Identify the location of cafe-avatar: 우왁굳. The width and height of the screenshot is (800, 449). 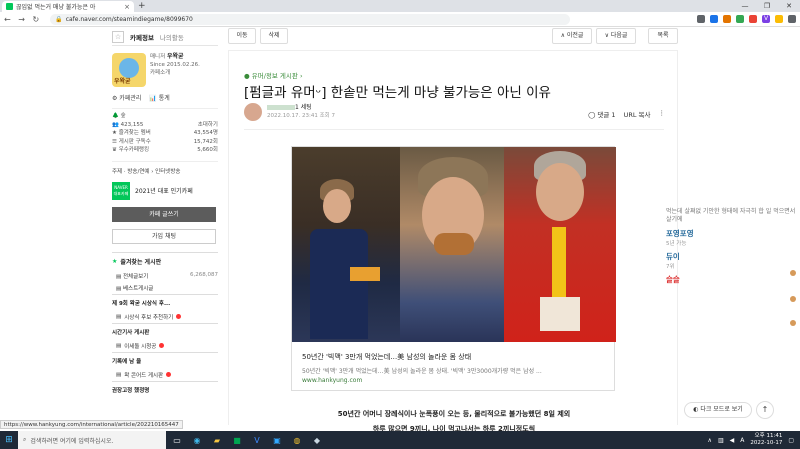
(129, 70).